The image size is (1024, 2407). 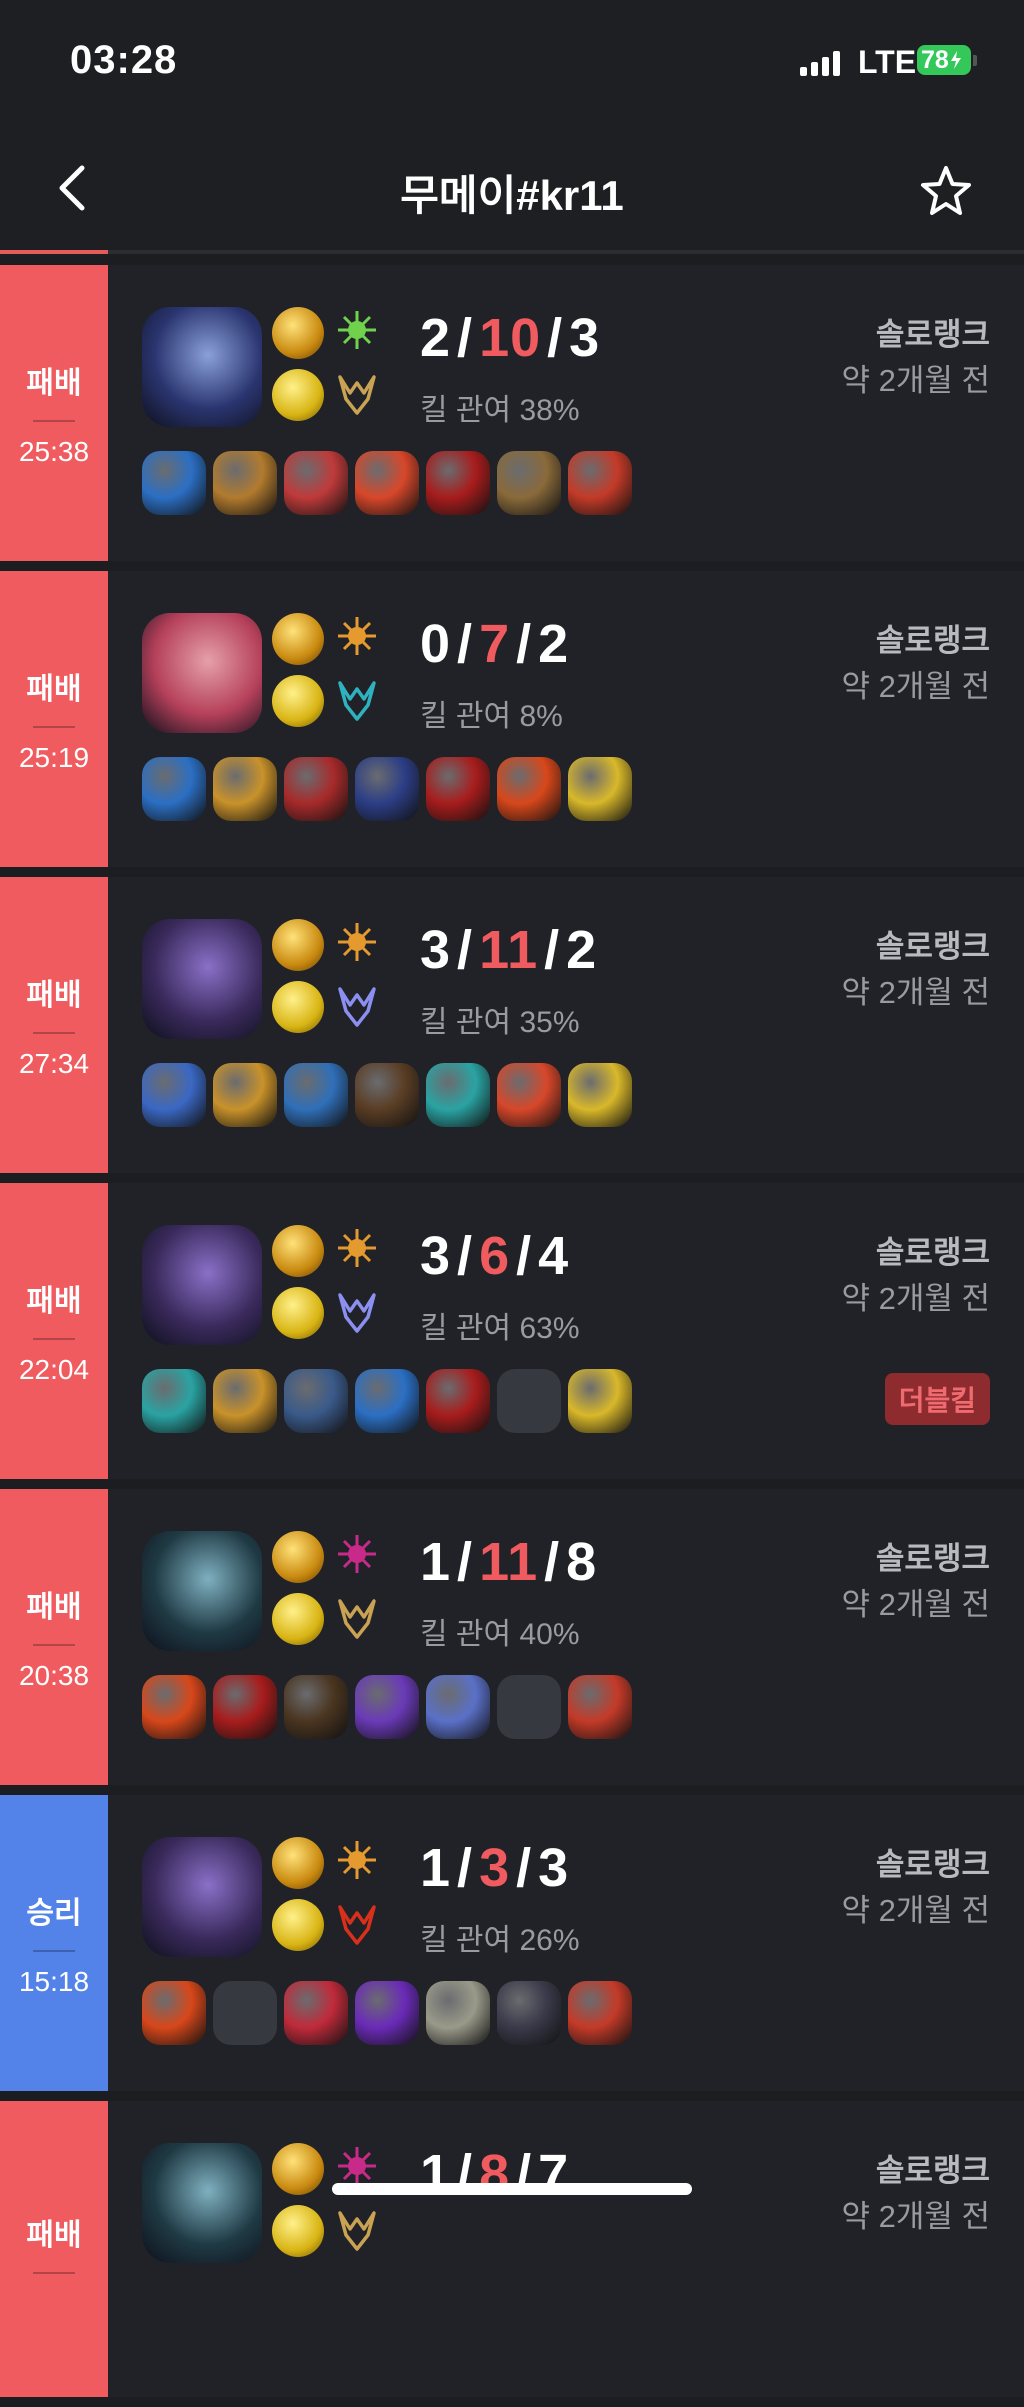 What do you see at coordinates (512, 2249) in the screenshot?
I see `match-card: 패배 1/8/7 솔로랭크 약 2개월 전` at bounding box center [512, 2249].